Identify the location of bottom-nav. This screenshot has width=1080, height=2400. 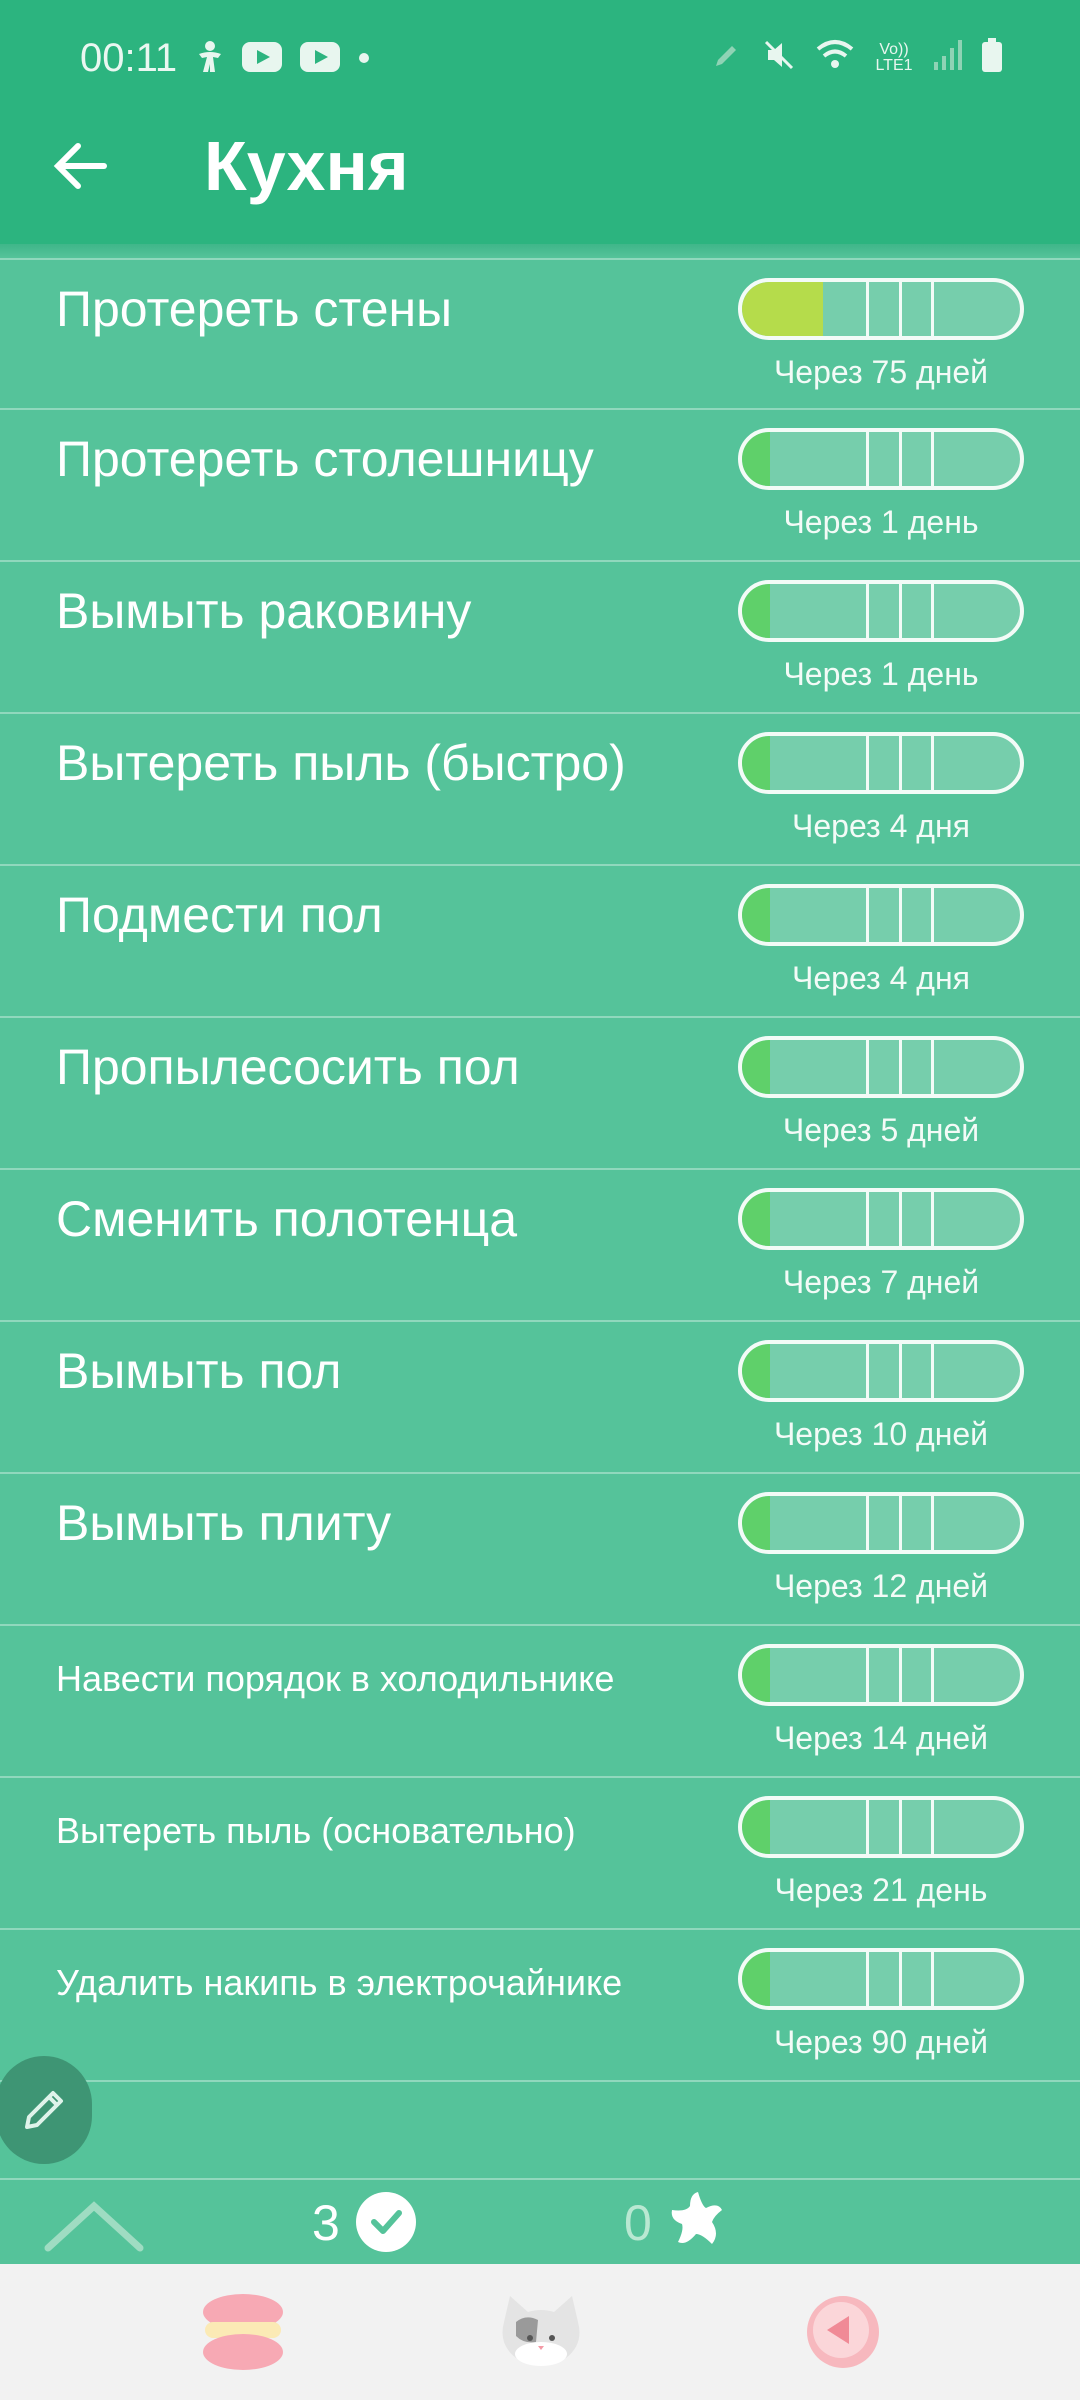
(540, 2332).